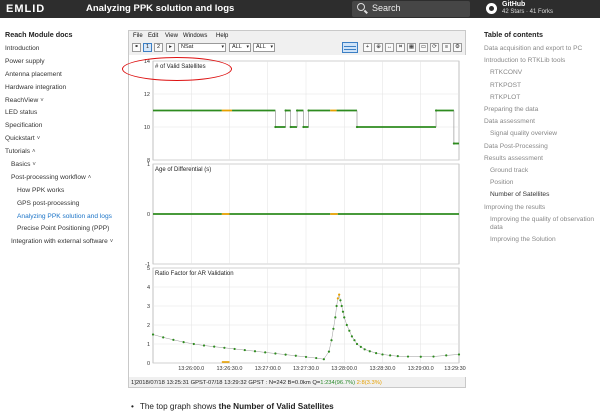 This screenshot has width=600, height=418. Describe the element at coordinates (540, 86) in the screenshot. I see `toc-item: RTKPOST` at that location.